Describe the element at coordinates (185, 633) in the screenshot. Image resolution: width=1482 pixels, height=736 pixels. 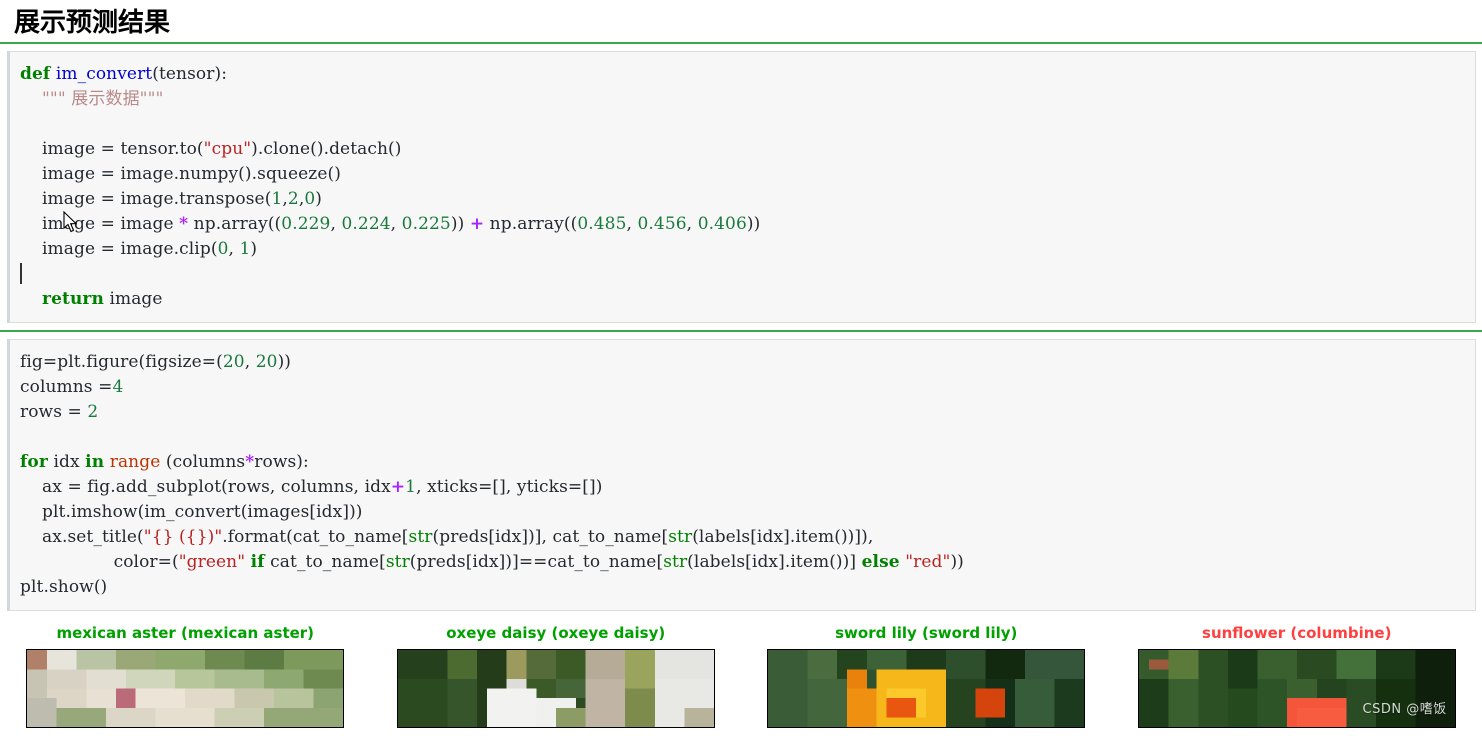
I see `subplot-title-0: mexican aster (mexican aster)` at that location.